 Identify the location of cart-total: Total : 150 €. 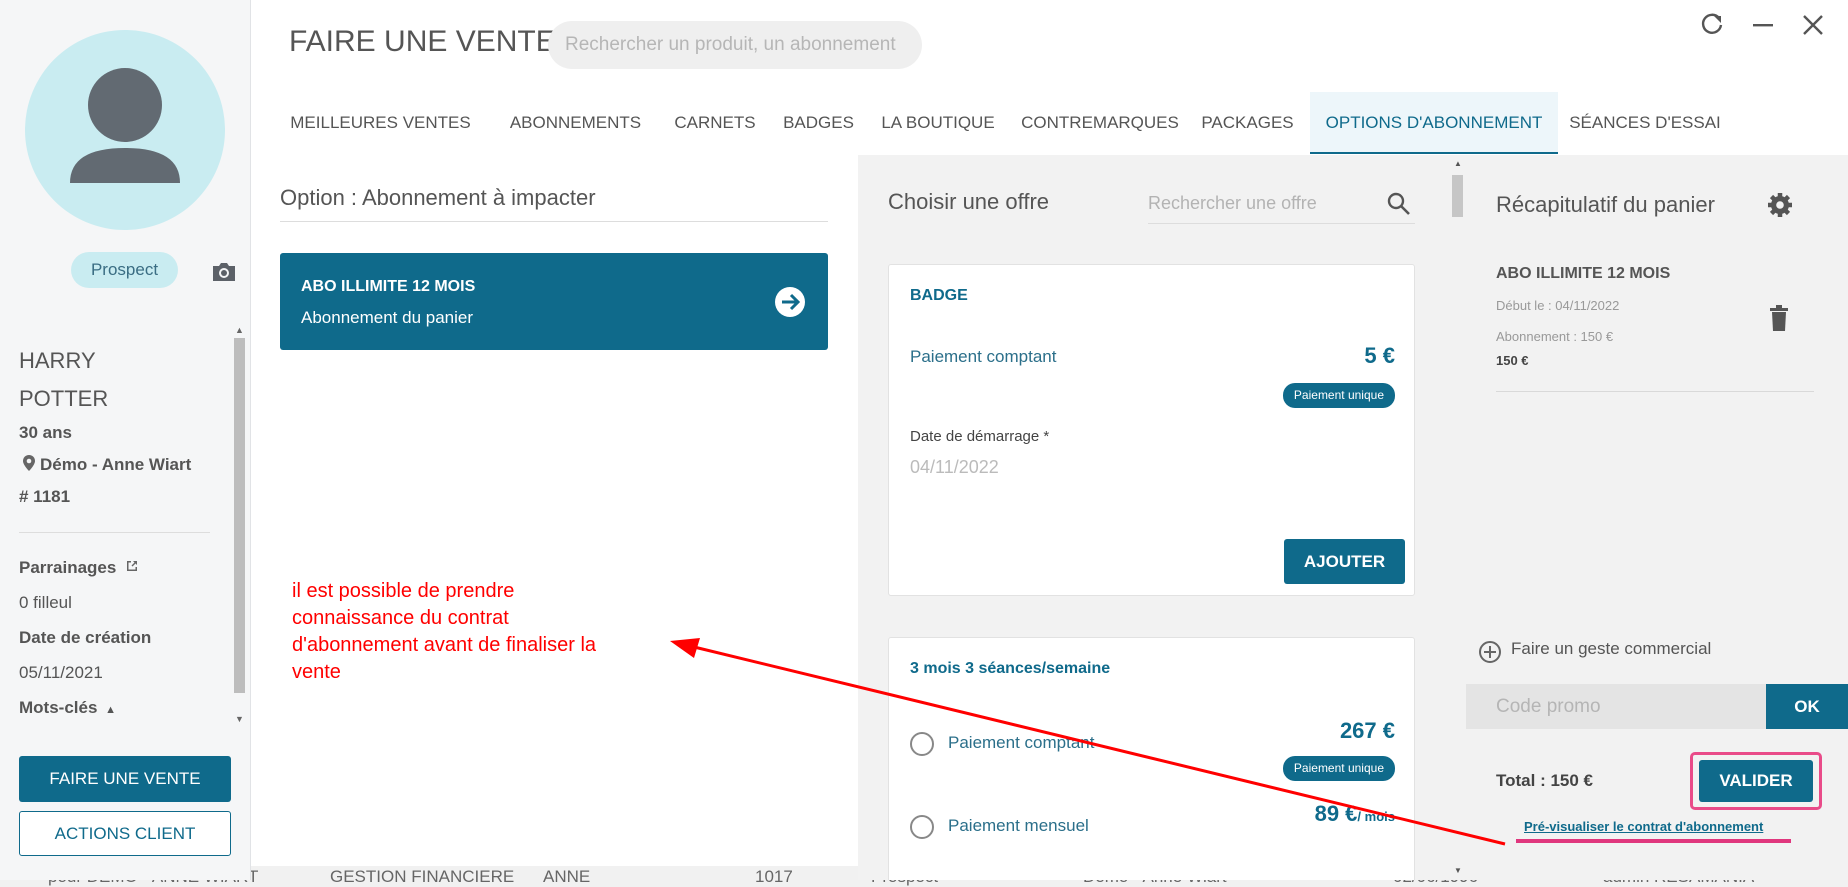
(1544, 780).